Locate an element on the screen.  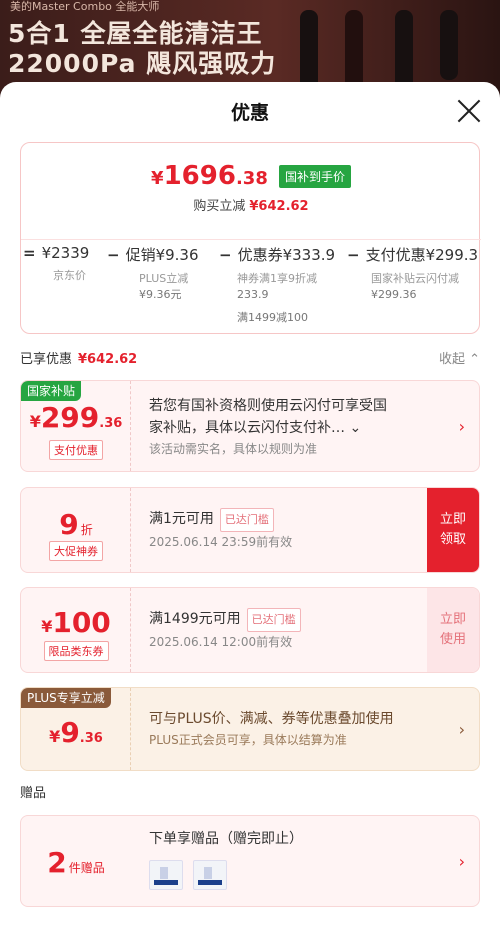
claim-coupon-button: 立即 领取 is located at coordinates (453, 530).